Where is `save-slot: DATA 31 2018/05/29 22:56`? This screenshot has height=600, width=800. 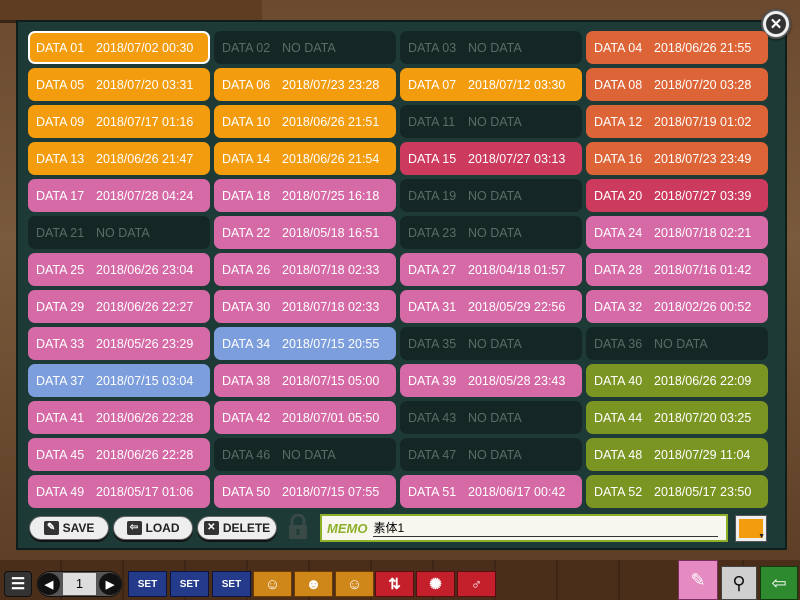
save-slot: DATA 31 2018/05/29 22:56 is located at coordinates (491, 306).